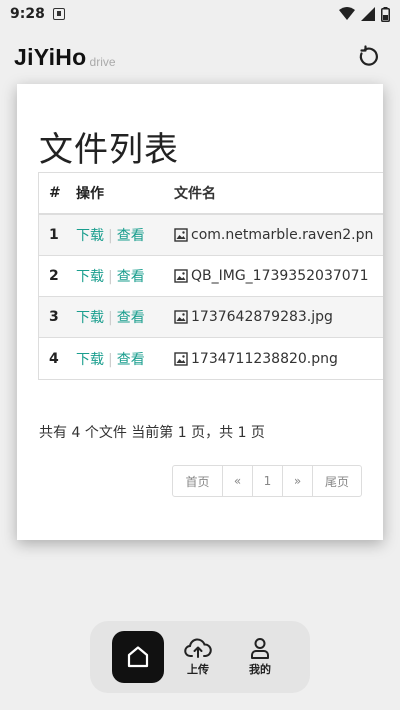 This screenshot has height=710, width=400. Describe the element at coordinates (54, 276) in the screenshot. I see `row-number: 2` at that location.